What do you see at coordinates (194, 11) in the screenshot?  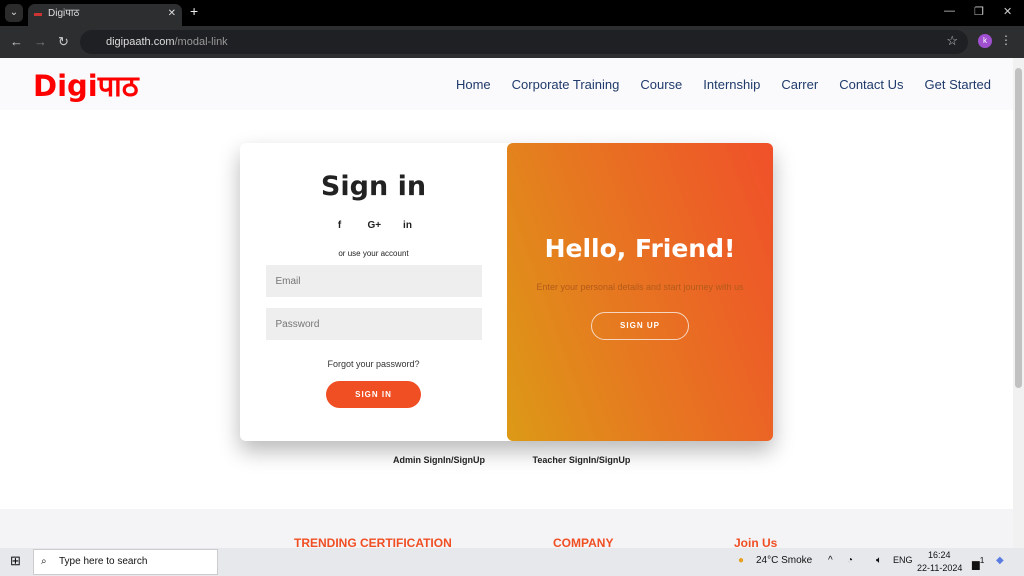 I see `new-tab-button: +` at bounding box center [194, 11].